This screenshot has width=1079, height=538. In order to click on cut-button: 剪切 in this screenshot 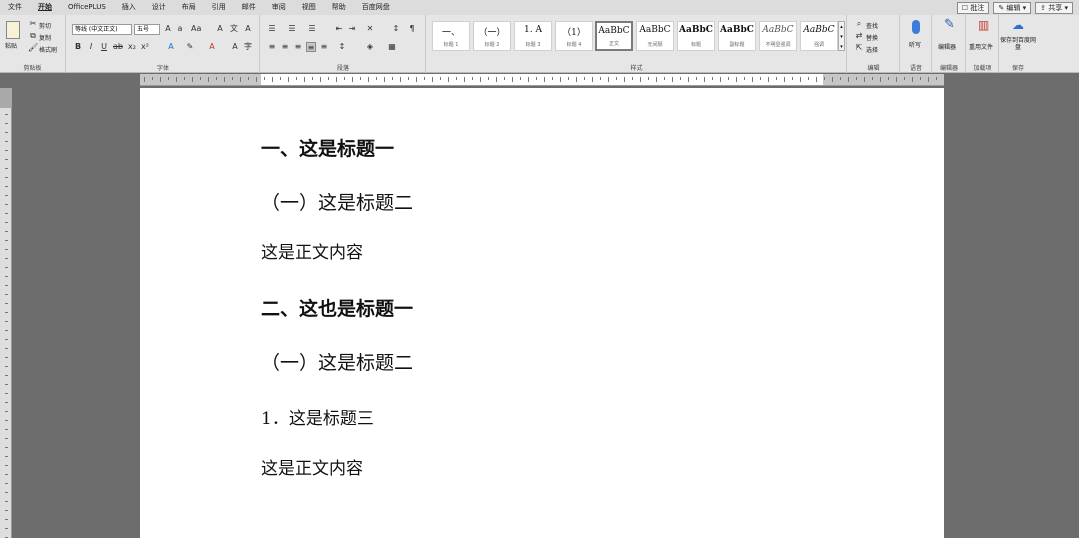, I will do `click(45, 25)`.